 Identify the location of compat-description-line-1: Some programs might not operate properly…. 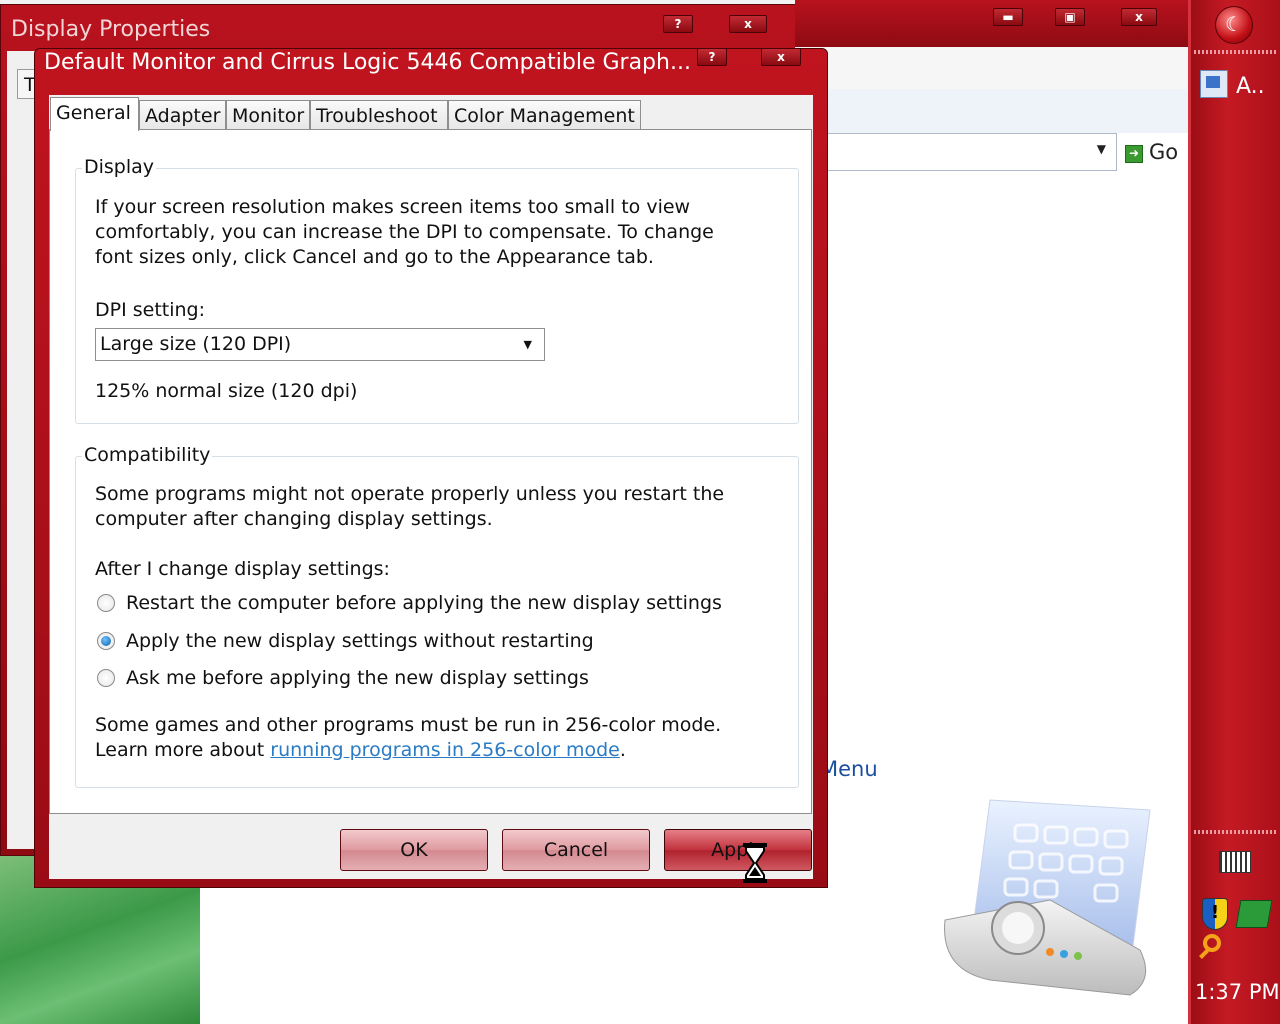
(410, 494).